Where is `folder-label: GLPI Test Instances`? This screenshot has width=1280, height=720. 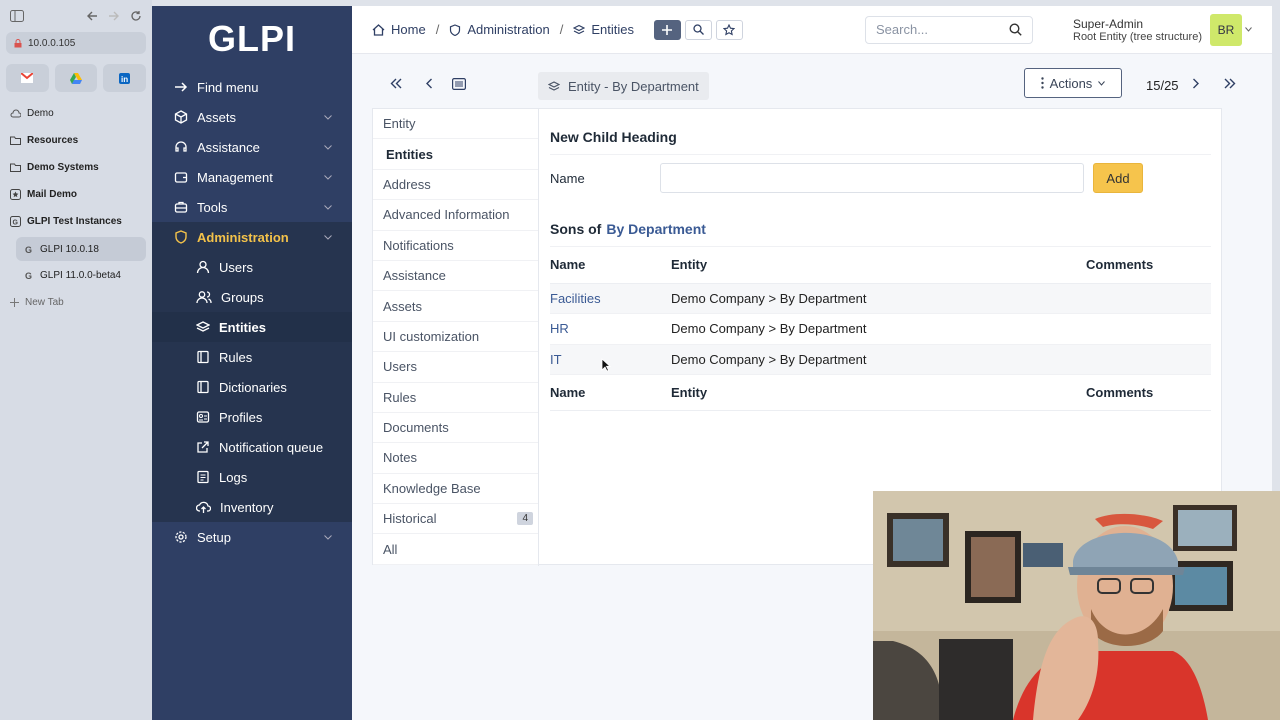 folder-label: GLPI Test Instances is located at coordinates (74, 221).